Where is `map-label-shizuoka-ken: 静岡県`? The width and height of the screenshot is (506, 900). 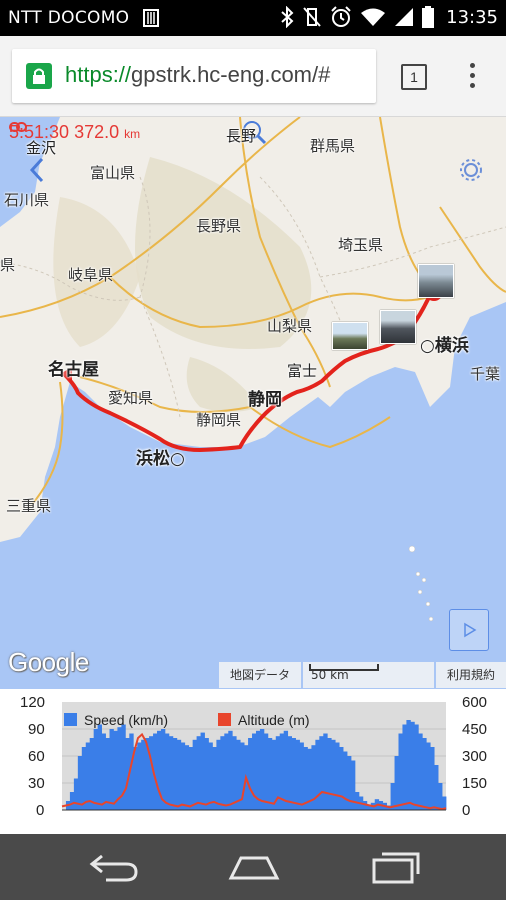 map-label-shizuoka-ken: 静岡県 is located at coordinates (219, 420).